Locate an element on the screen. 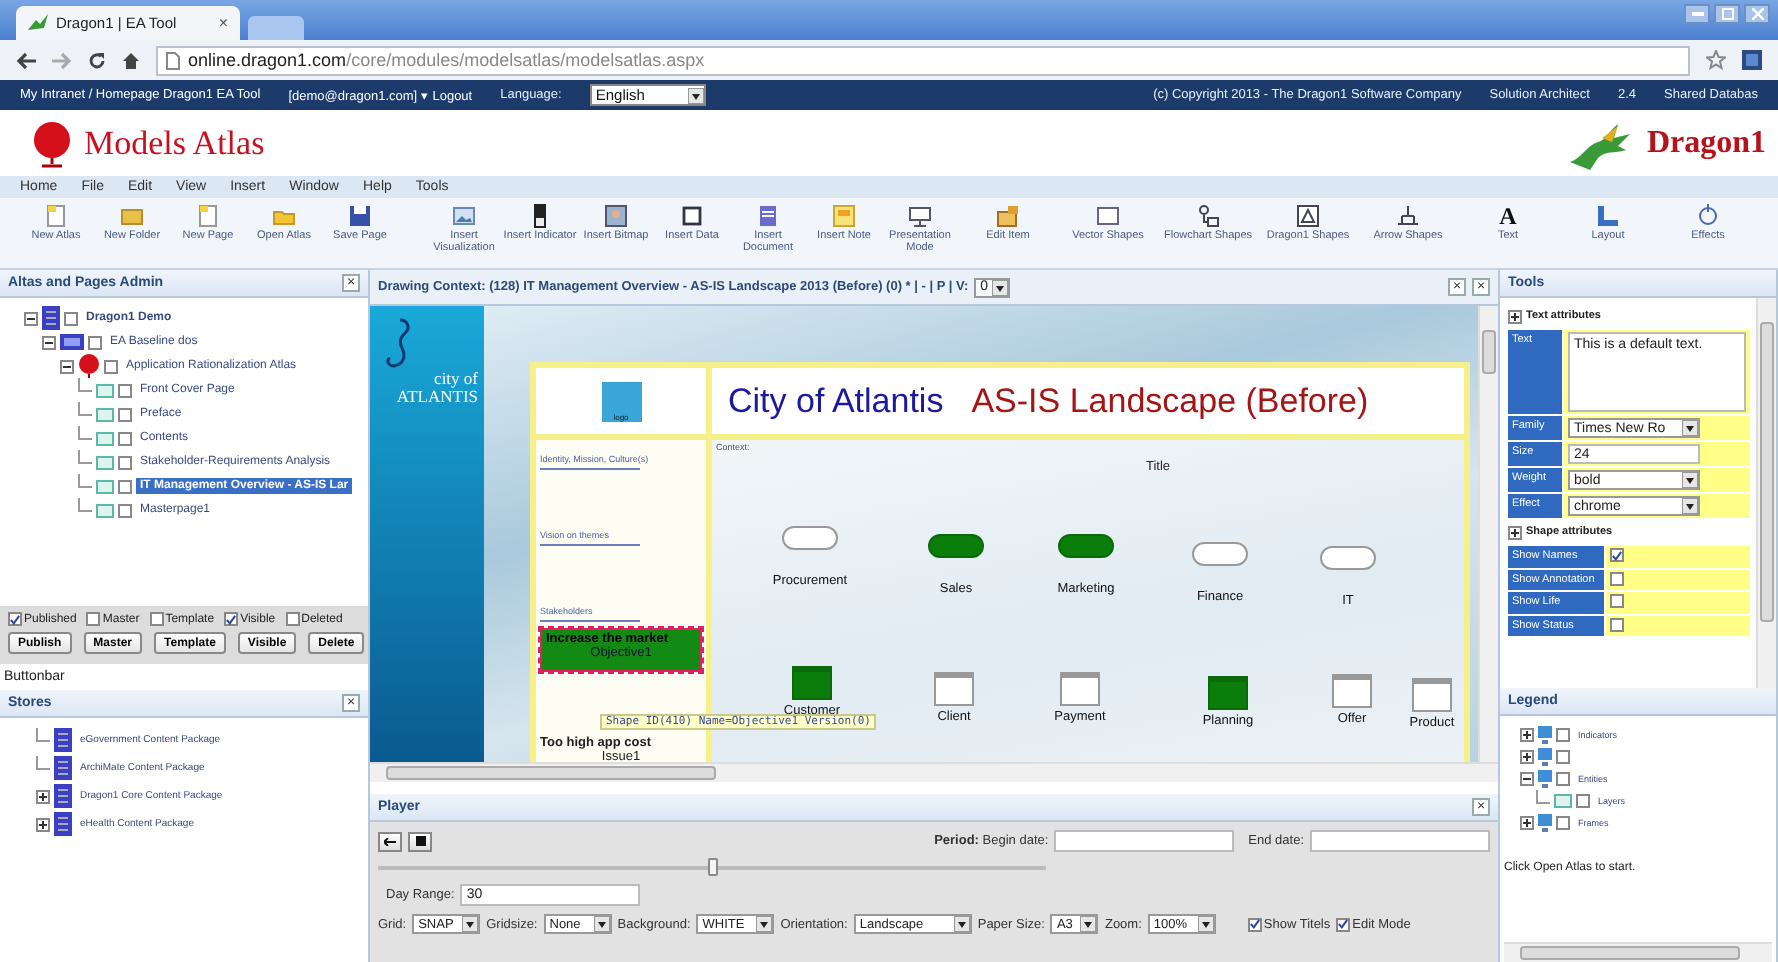  maximize-icon is located at coordinates (1727, 14).